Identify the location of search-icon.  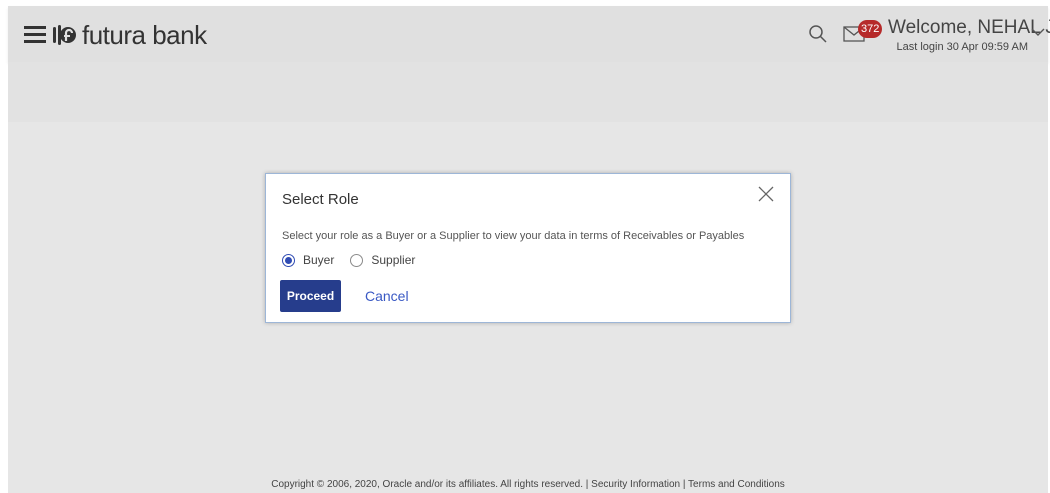
(818, 34).